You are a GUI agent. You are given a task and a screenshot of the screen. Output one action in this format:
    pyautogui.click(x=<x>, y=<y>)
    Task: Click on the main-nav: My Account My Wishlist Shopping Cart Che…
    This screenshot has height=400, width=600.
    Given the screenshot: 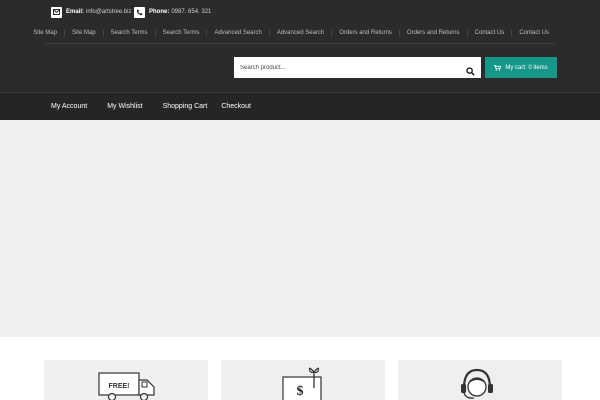 What is the action you would take?
    pyautogui.click(x=300, y=106)
    